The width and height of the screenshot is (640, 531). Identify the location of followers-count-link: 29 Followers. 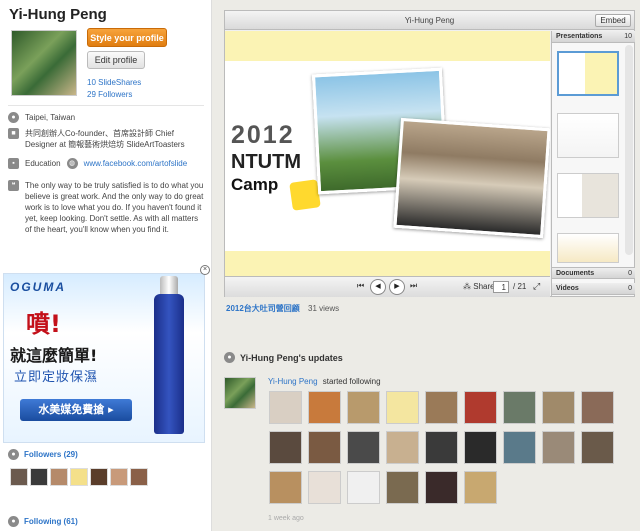
(109, 94).